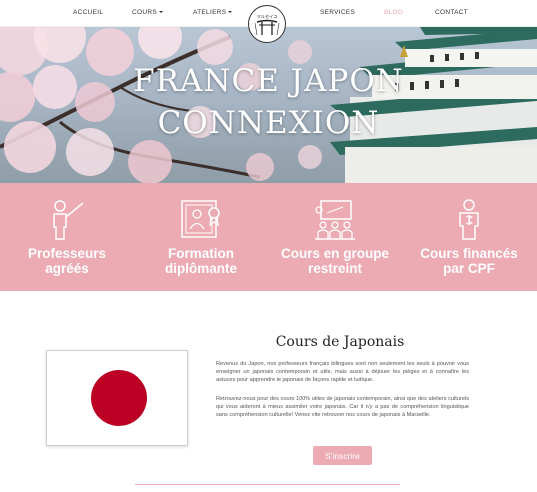  What do you see at coordinates (200, 219) in the screenshot?
I see `diploma-icon` at bounding box center [200, 219].